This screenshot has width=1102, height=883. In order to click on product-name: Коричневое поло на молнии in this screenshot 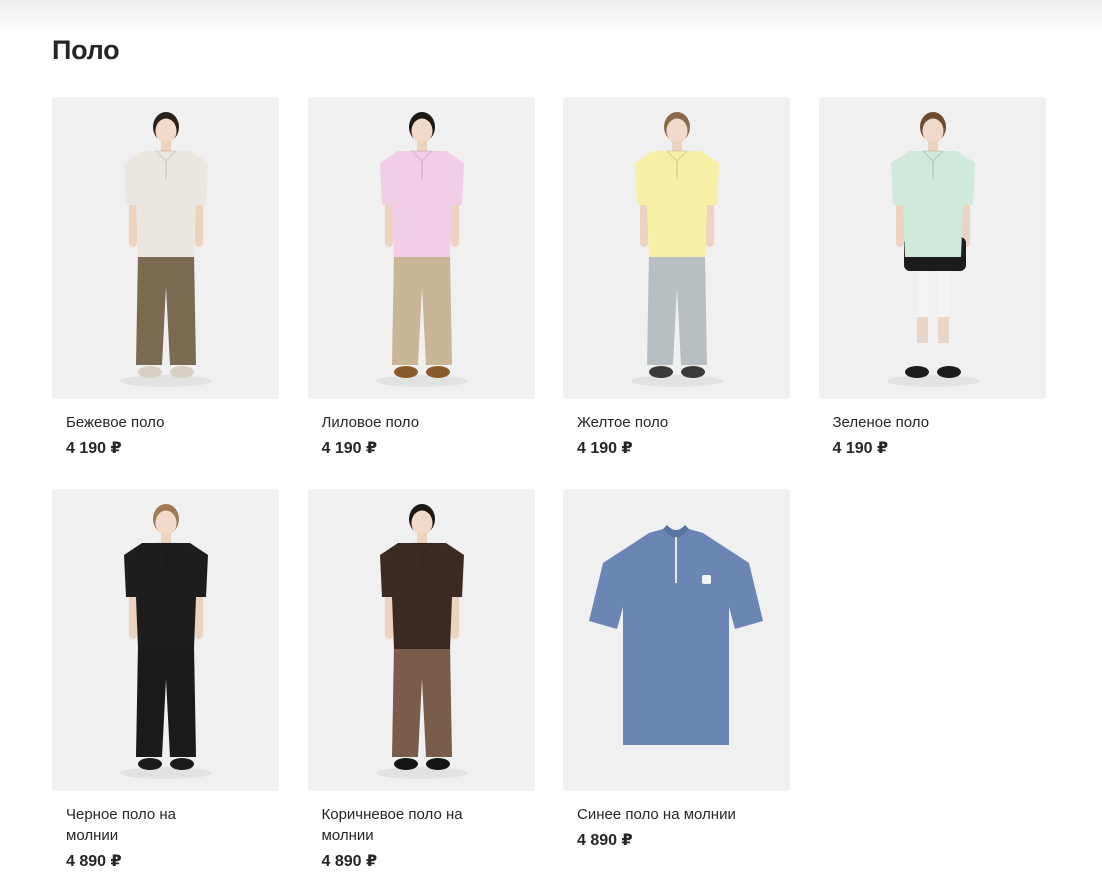, I will do `click(395, 818)`.